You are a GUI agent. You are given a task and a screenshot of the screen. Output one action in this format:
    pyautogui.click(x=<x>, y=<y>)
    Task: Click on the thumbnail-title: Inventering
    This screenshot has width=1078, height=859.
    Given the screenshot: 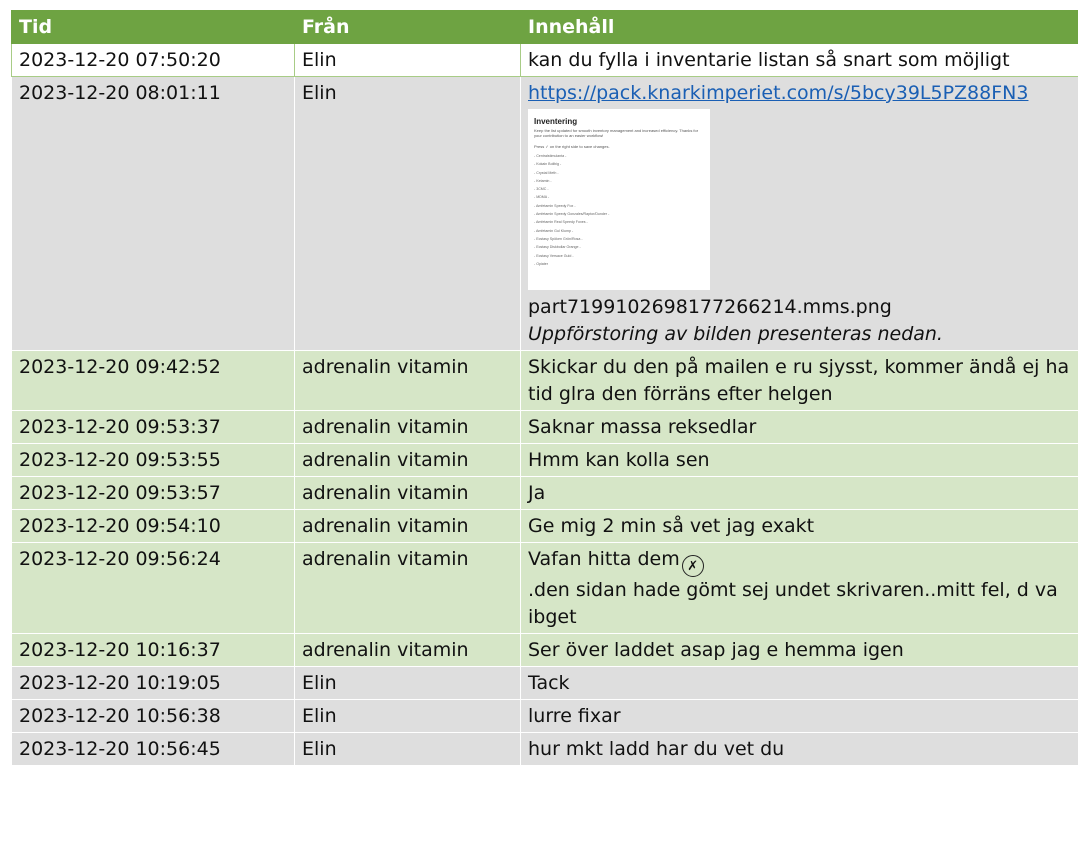 What is the action you would take?
    pyautogui.click(x=556, y=121)
    